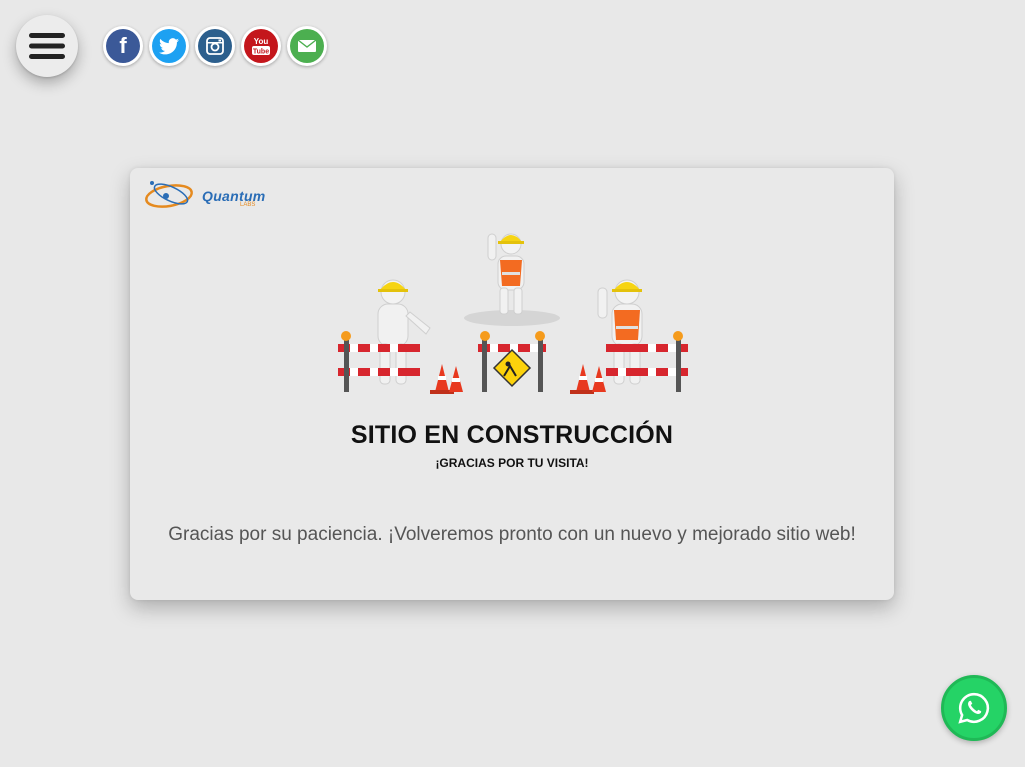 This screenshot has width=1025, height=767. I want to click on social-links: f You Tube, so click(215, 46).